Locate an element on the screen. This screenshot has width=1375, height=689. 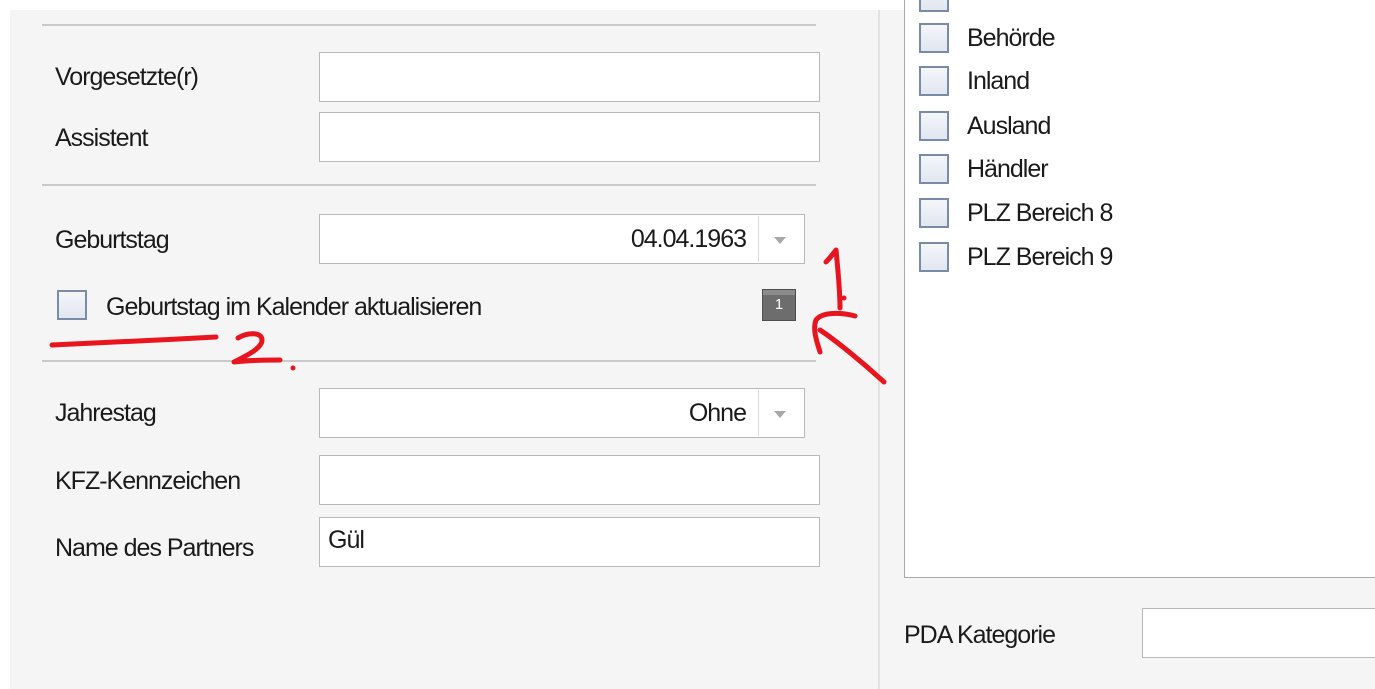
separator-top is located at coordinates (429, 25).